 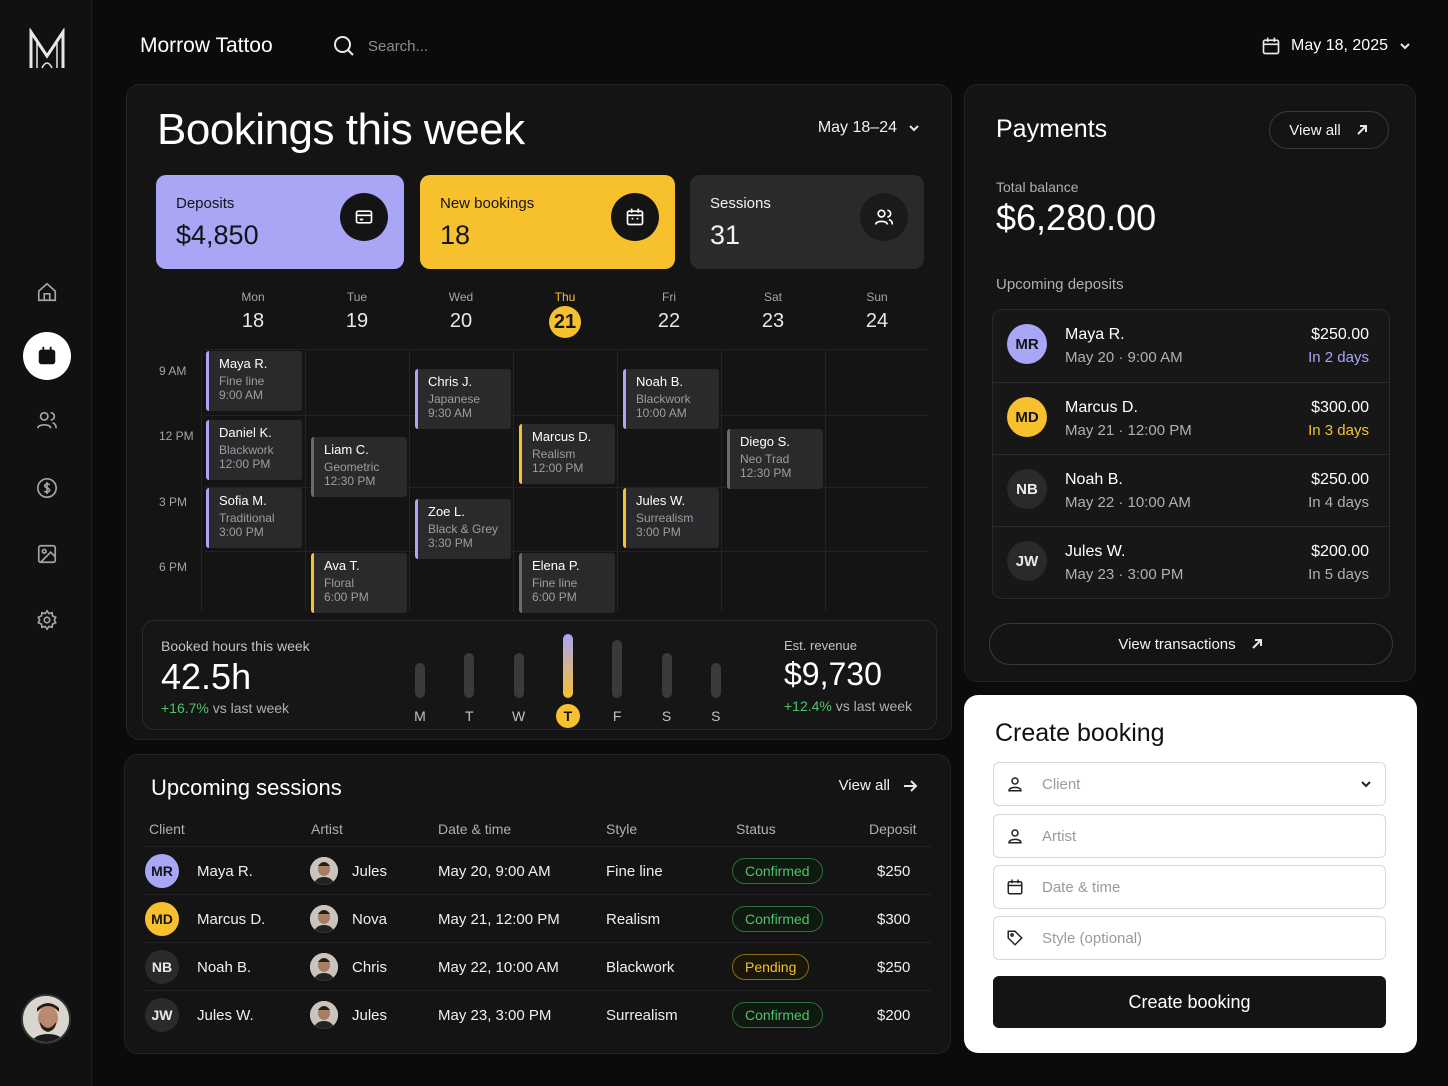 What do you see at coordinates (777, 1015) in the screenshot?
I see `status-badge: Confirmed` at bounding box center [777, 1015].